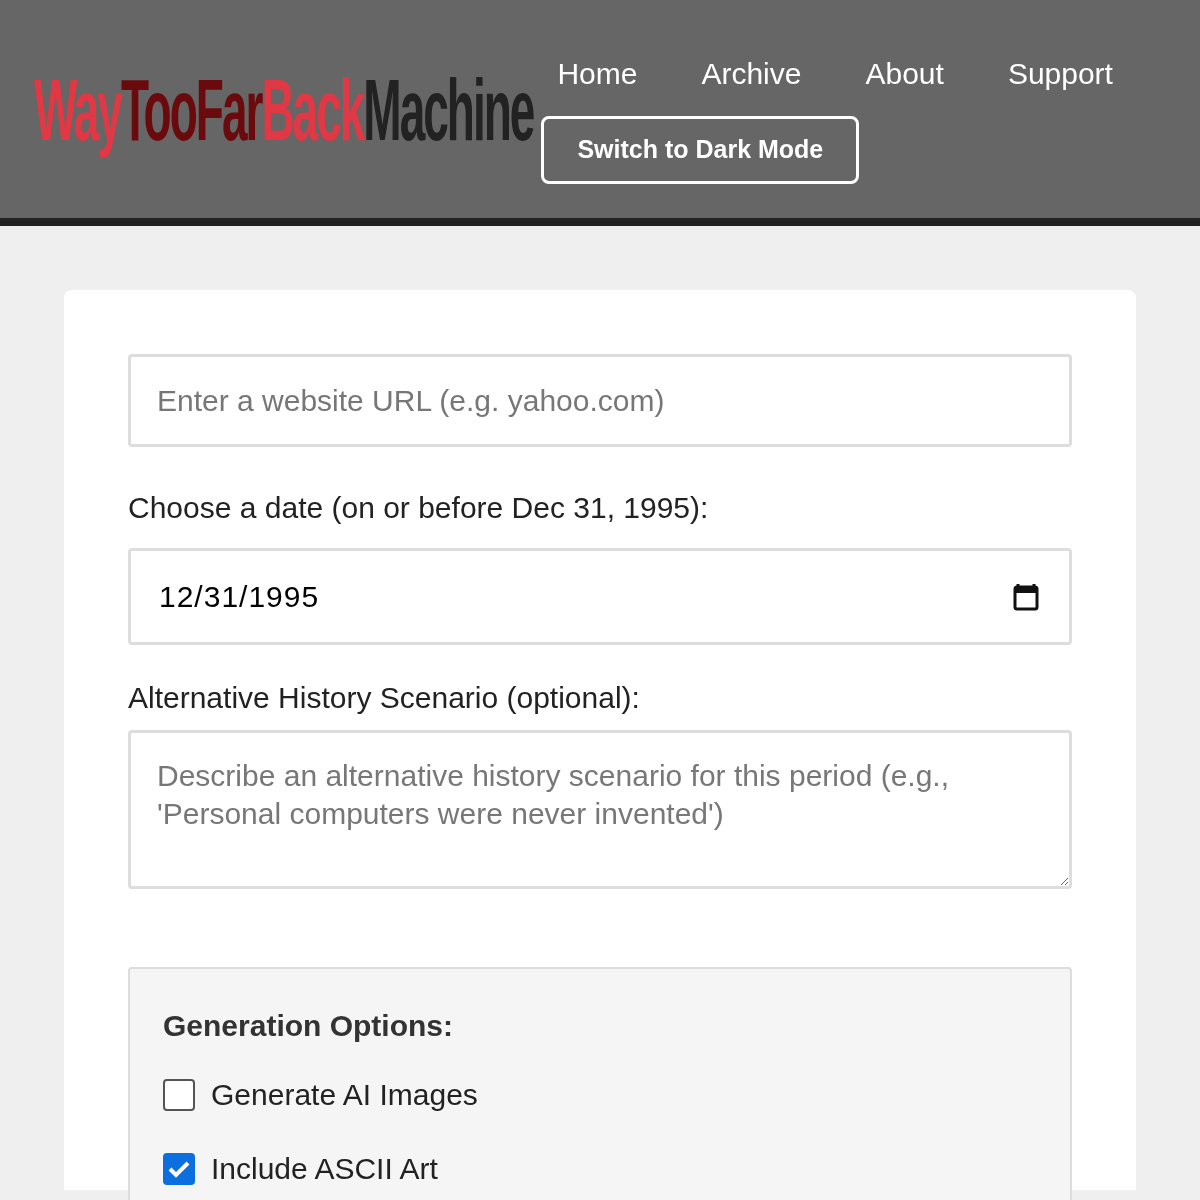 The height and width of the screenshot is (1200, 1200). I want to click on calendar-icon, so click(1026, 596).